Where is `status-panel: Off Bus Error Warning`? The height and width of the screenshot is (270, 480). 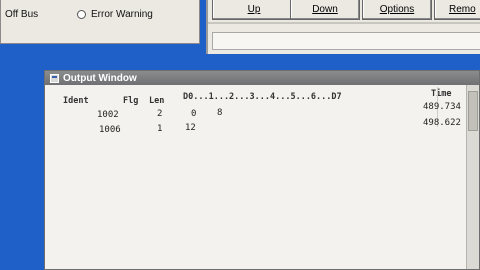 status-panel: Off Bus Error Warning is located at coordinates (100, 22).